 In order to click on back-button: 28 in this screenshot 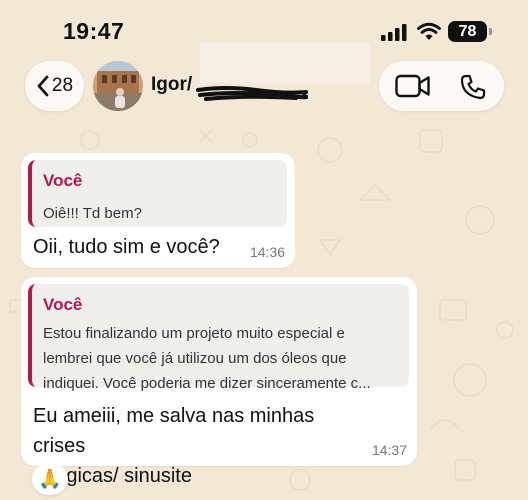, I will do `click(54, 86)`.